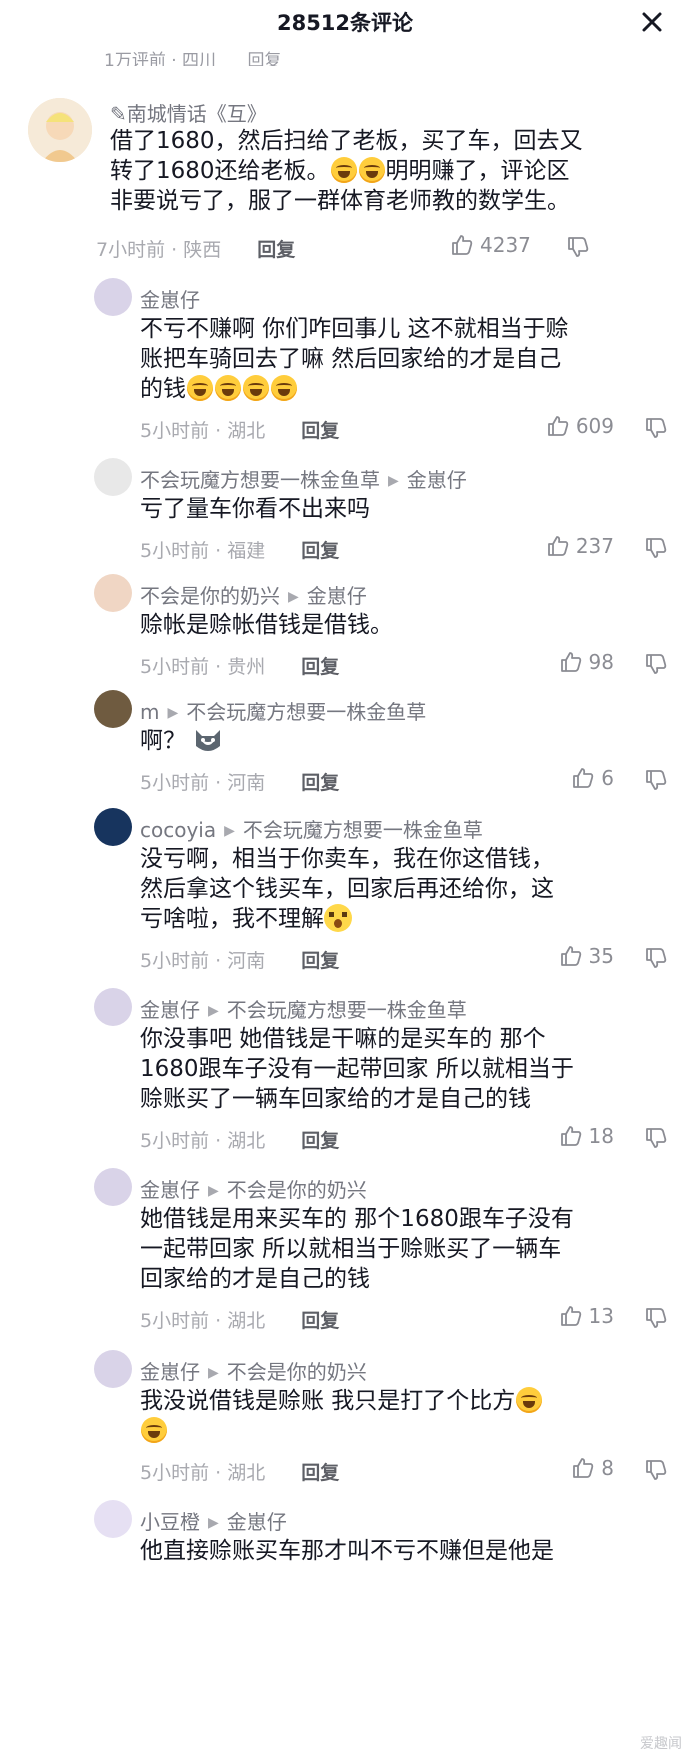  What do you see at coordinates (586, 1316) in the screenshot?
I see `like-button: 13` at bounding box center [586, 1316].